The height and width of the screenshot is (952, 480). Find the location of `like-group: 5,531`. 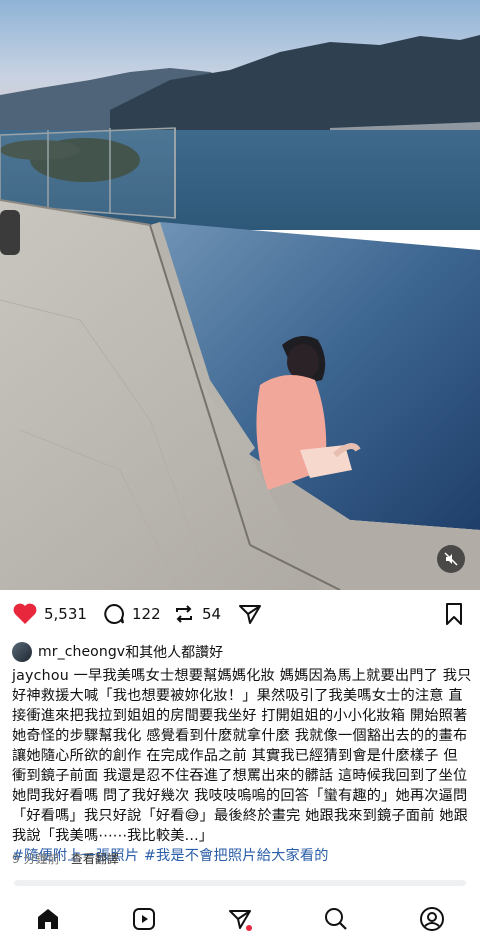

like-group: 5,531 is located at coordinates (49, 614).